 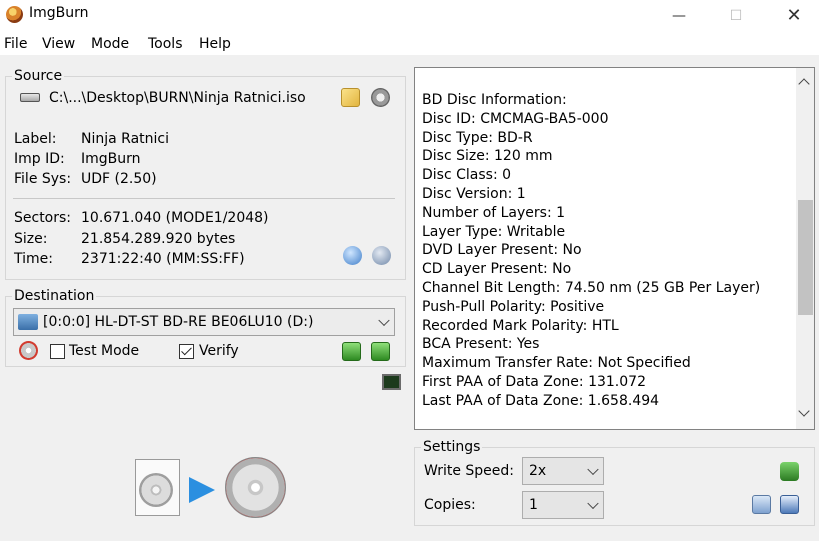 What do you see at coordinates (43, 179) in the screenshot?
I see `filesys-key: File Sys:` at bounding box center [43, 179].